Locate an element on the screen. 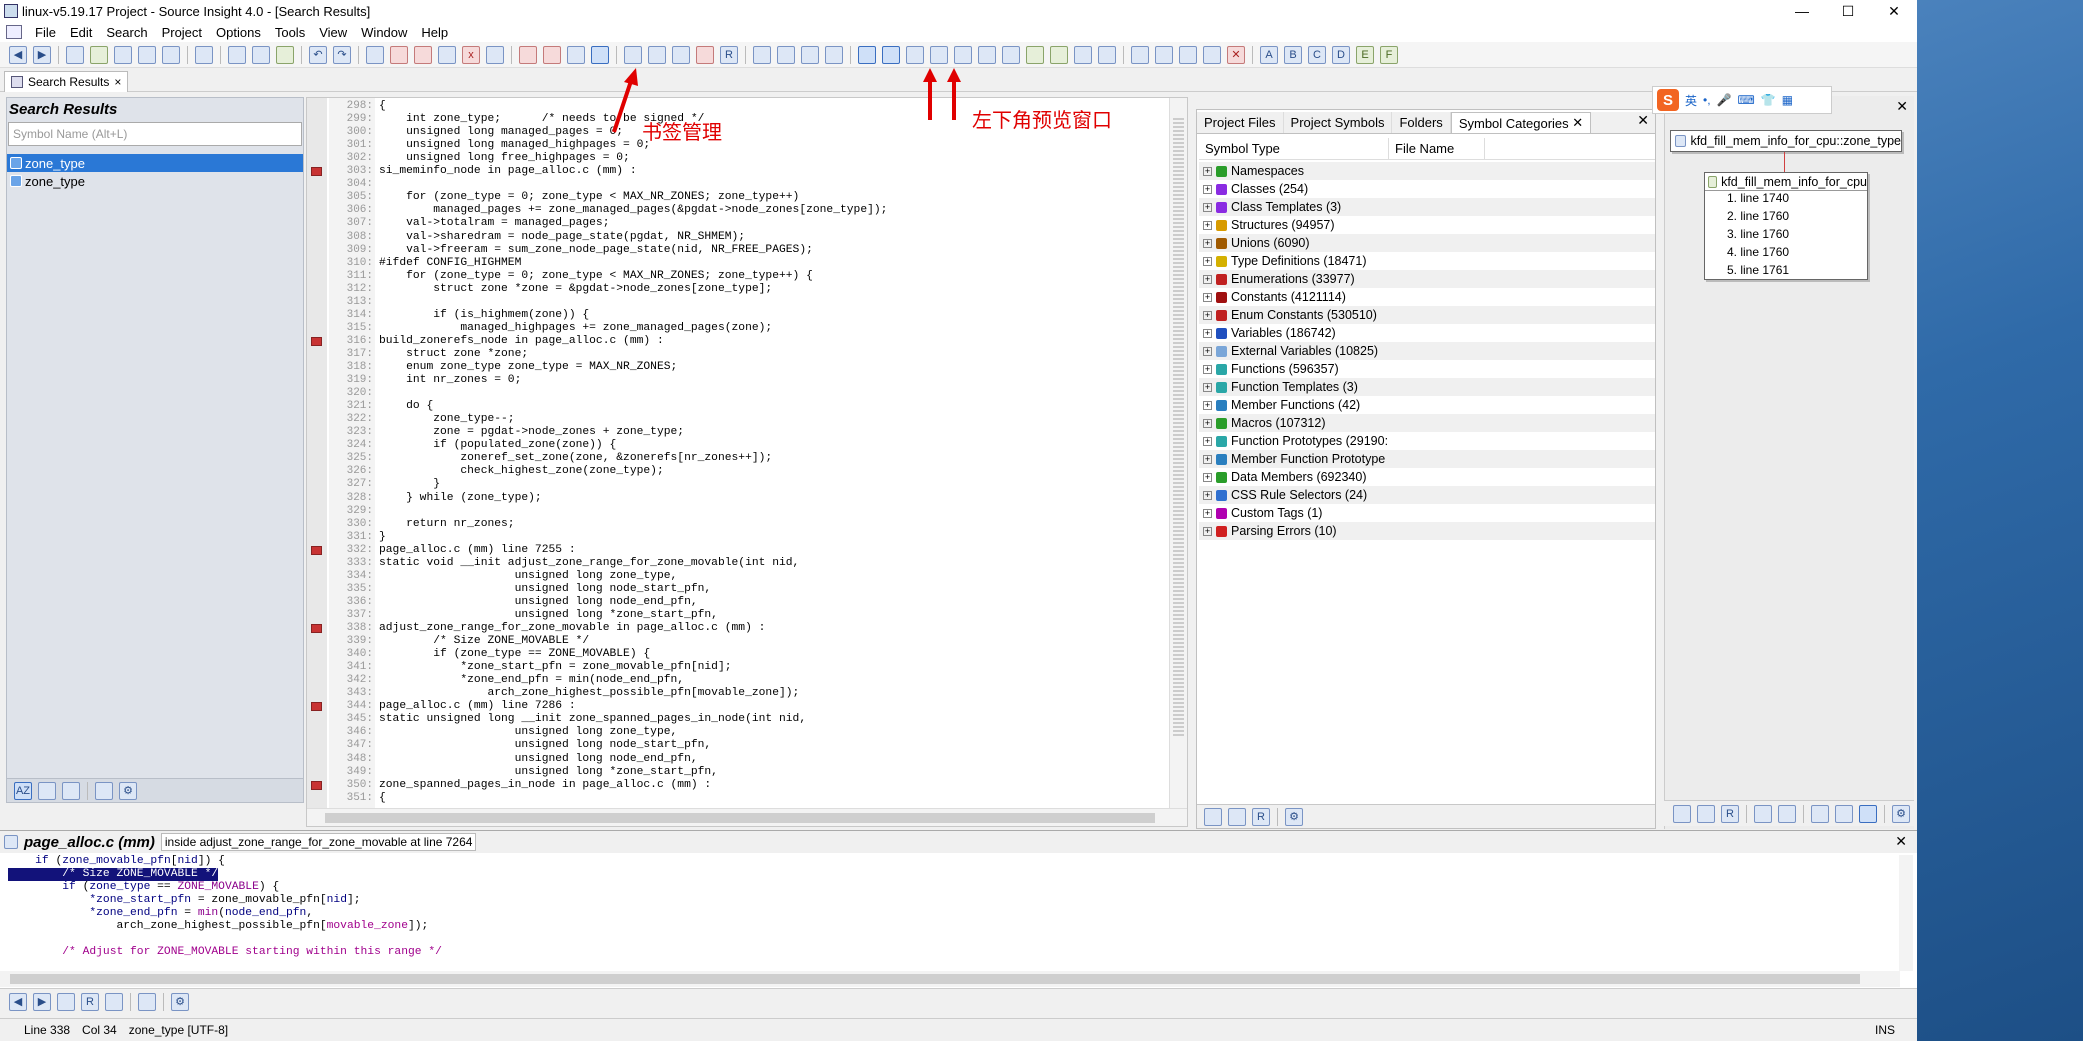  code-line: do { is located at coordinates (406, 406).